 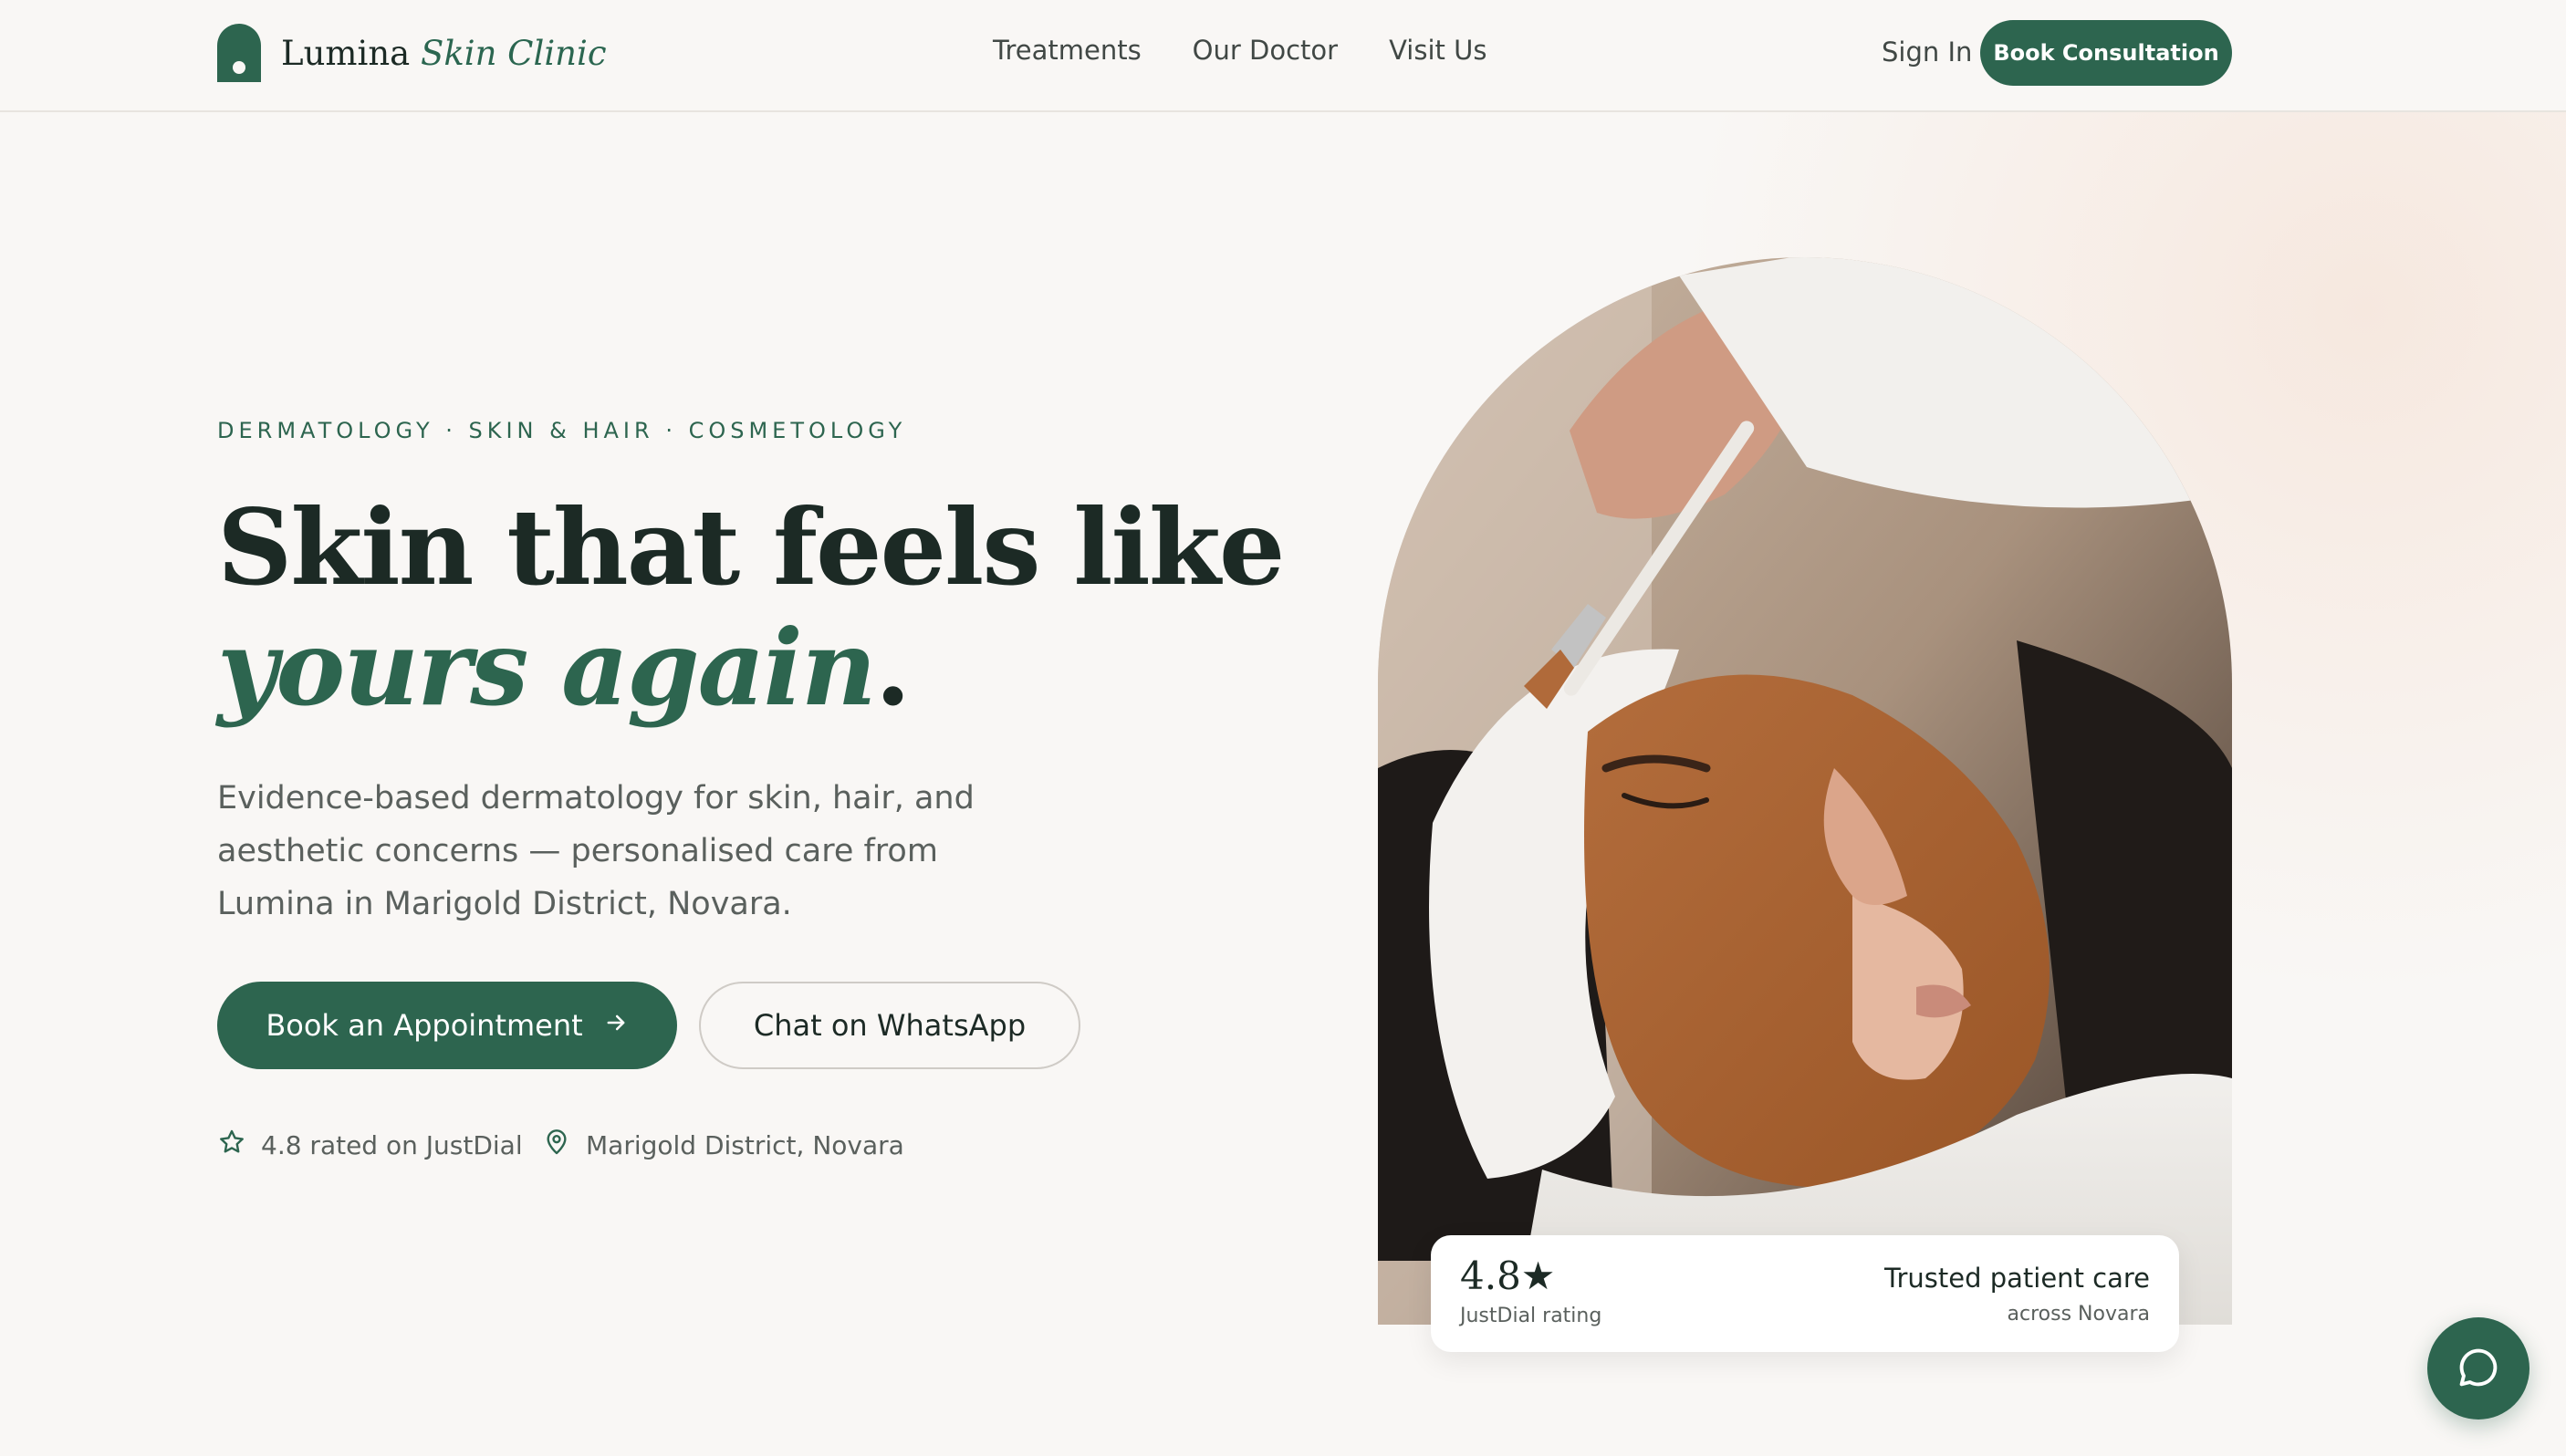 I want to click on nav-treatments: Treatments, so click(x=1067, y=50).